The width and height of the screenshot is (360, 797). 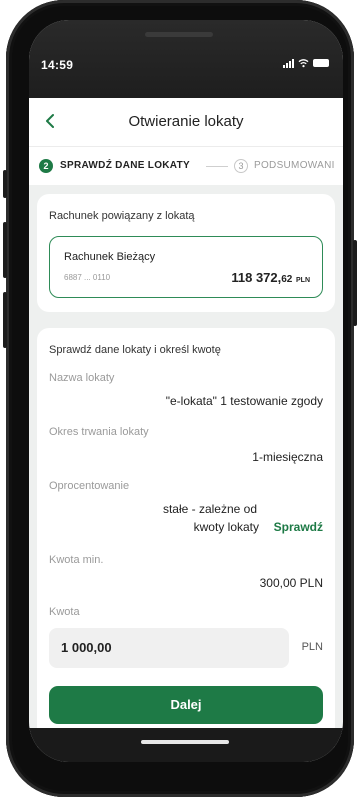 What do you see at coordinates (355, 283) in the screenshot?
I see `power-button` at bounding box center [355, 283].